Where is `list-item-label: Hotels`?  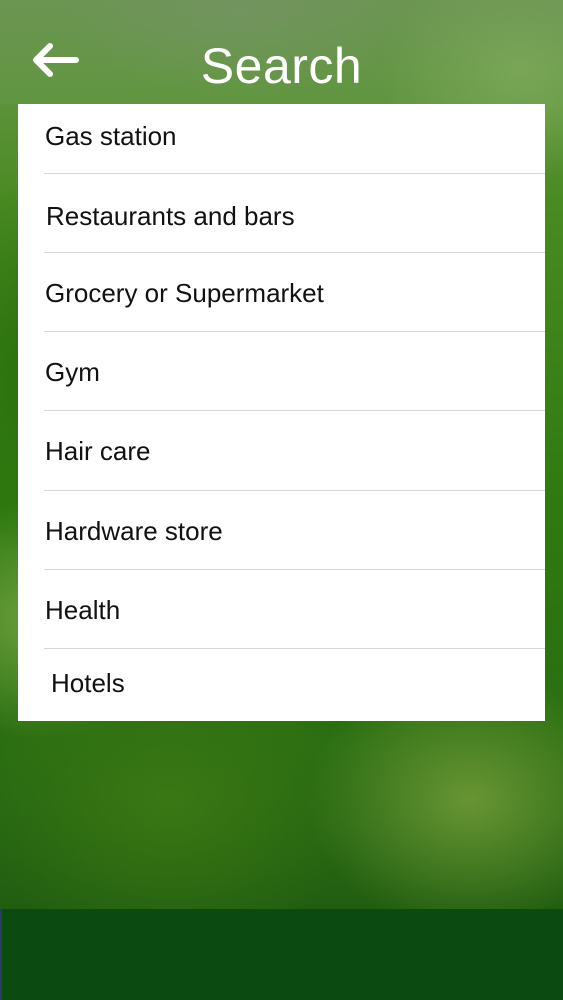
list-item-label: Hotels is located at coordinates (88, 683).